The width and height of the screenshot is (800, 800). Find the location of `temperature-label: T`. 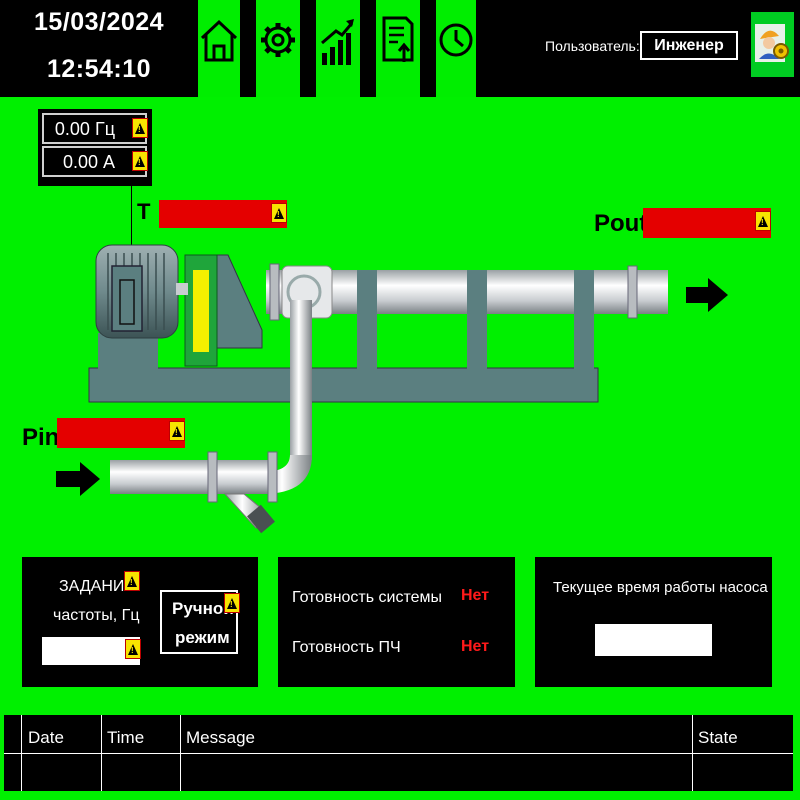

temperature-label: T is located at coordinates (144, 211).